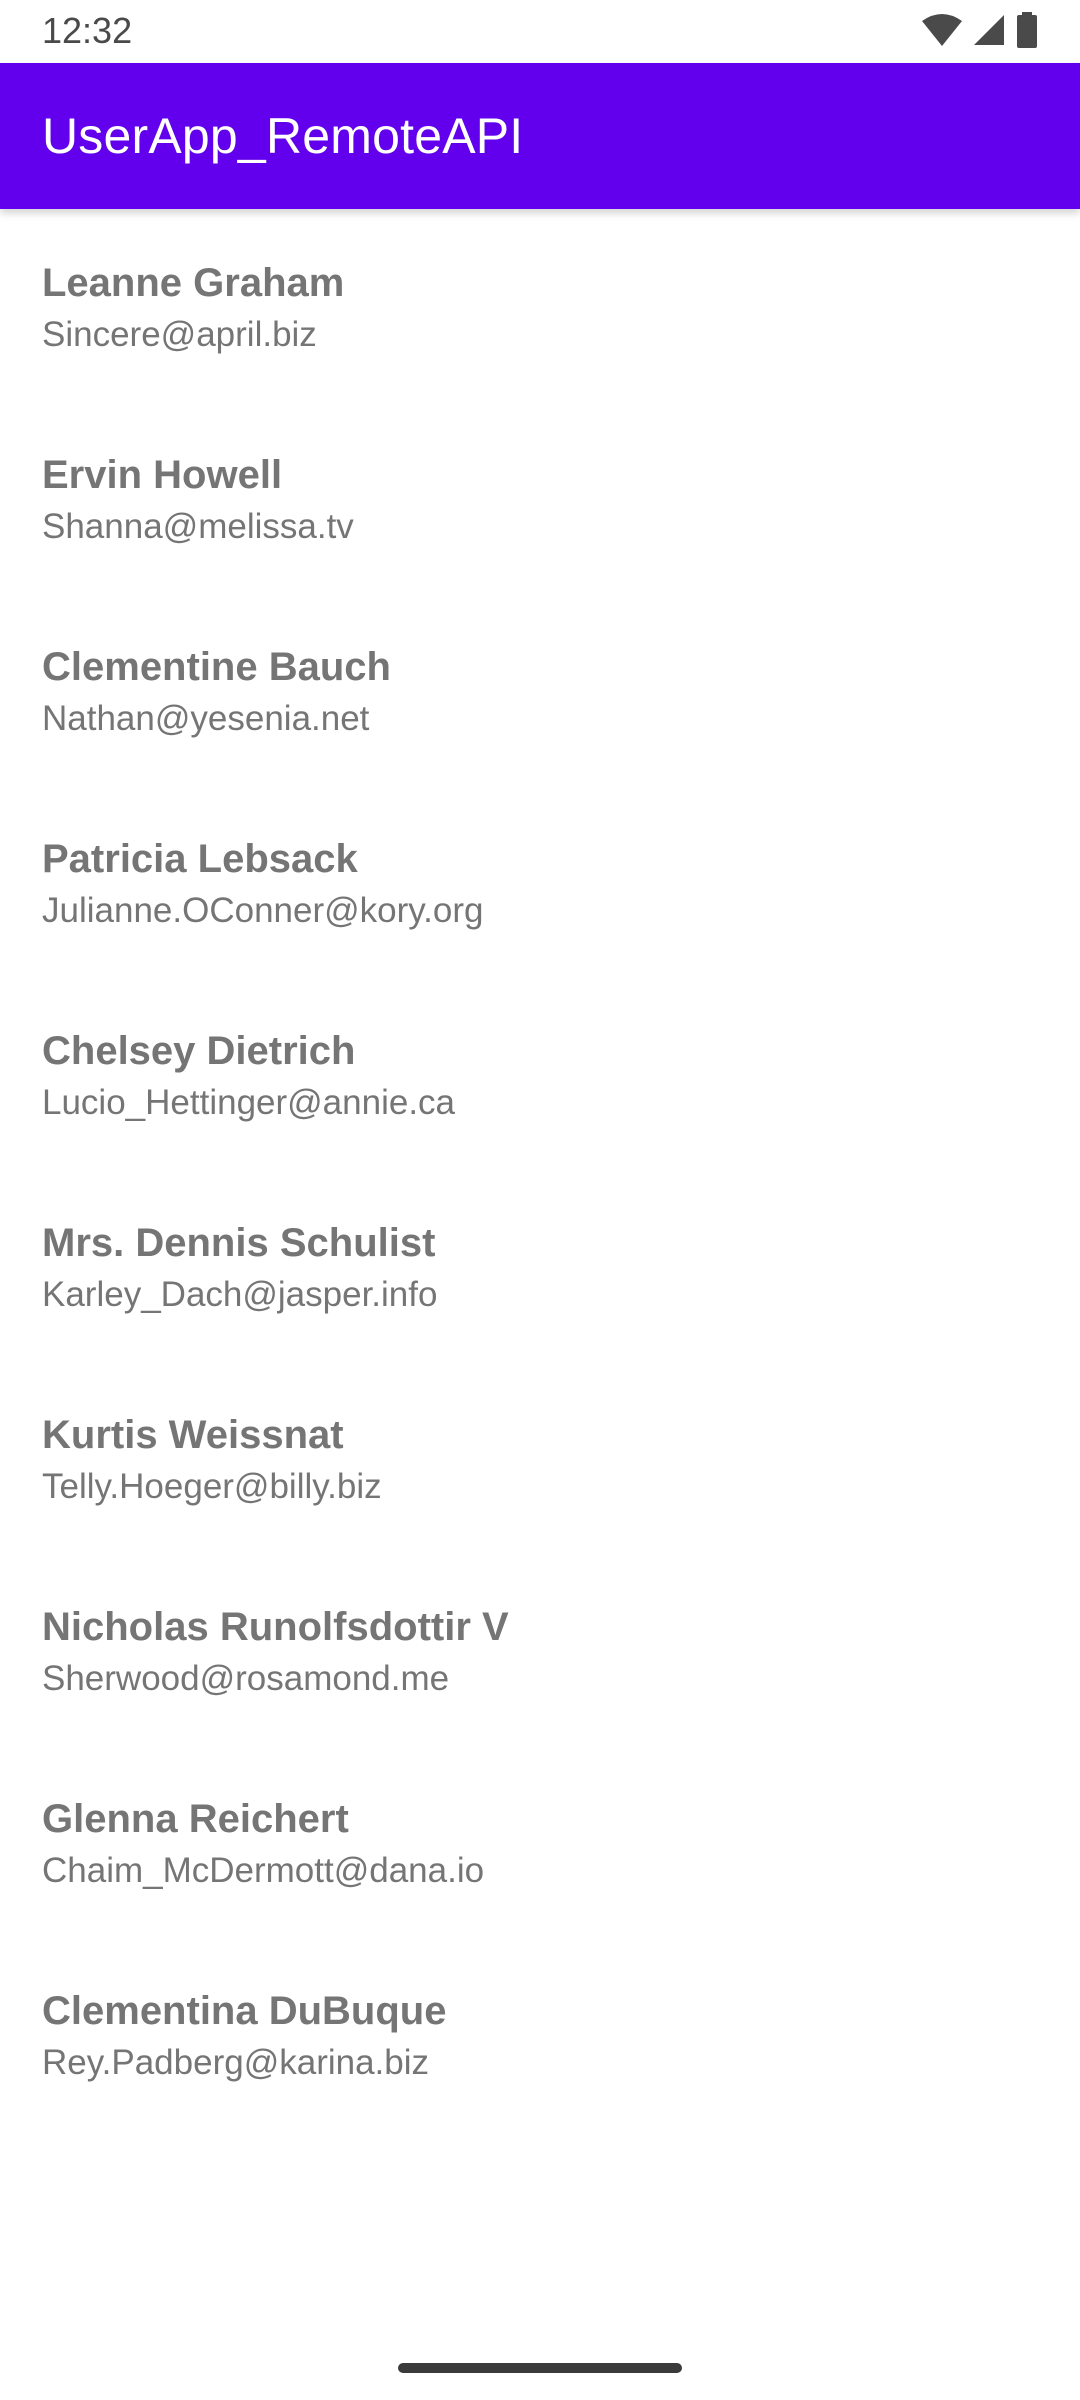 The height and width of the screenshot is (2400, 1080). Describe the element at coordinates (263, 1870) in the screenshot. I see `user-email: Chaim_McDermott@dana.io` at that location.